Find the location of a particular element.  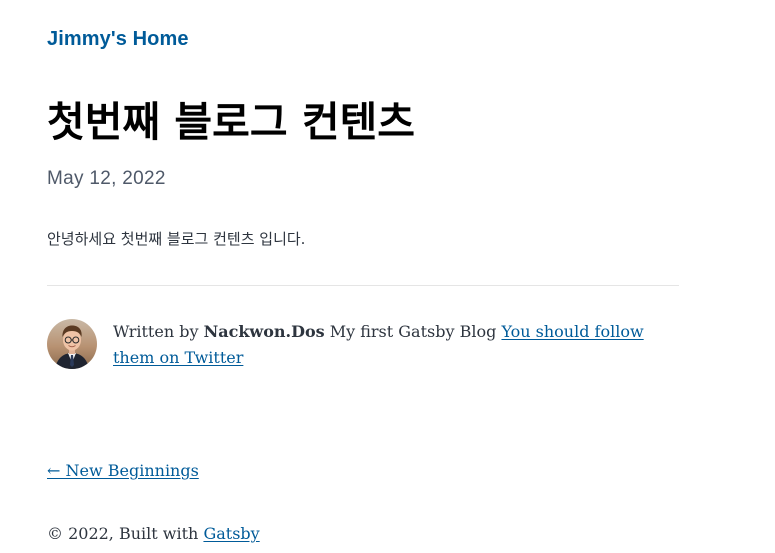

gatsby-link: Gatsby is located at coordinates (231, 533).